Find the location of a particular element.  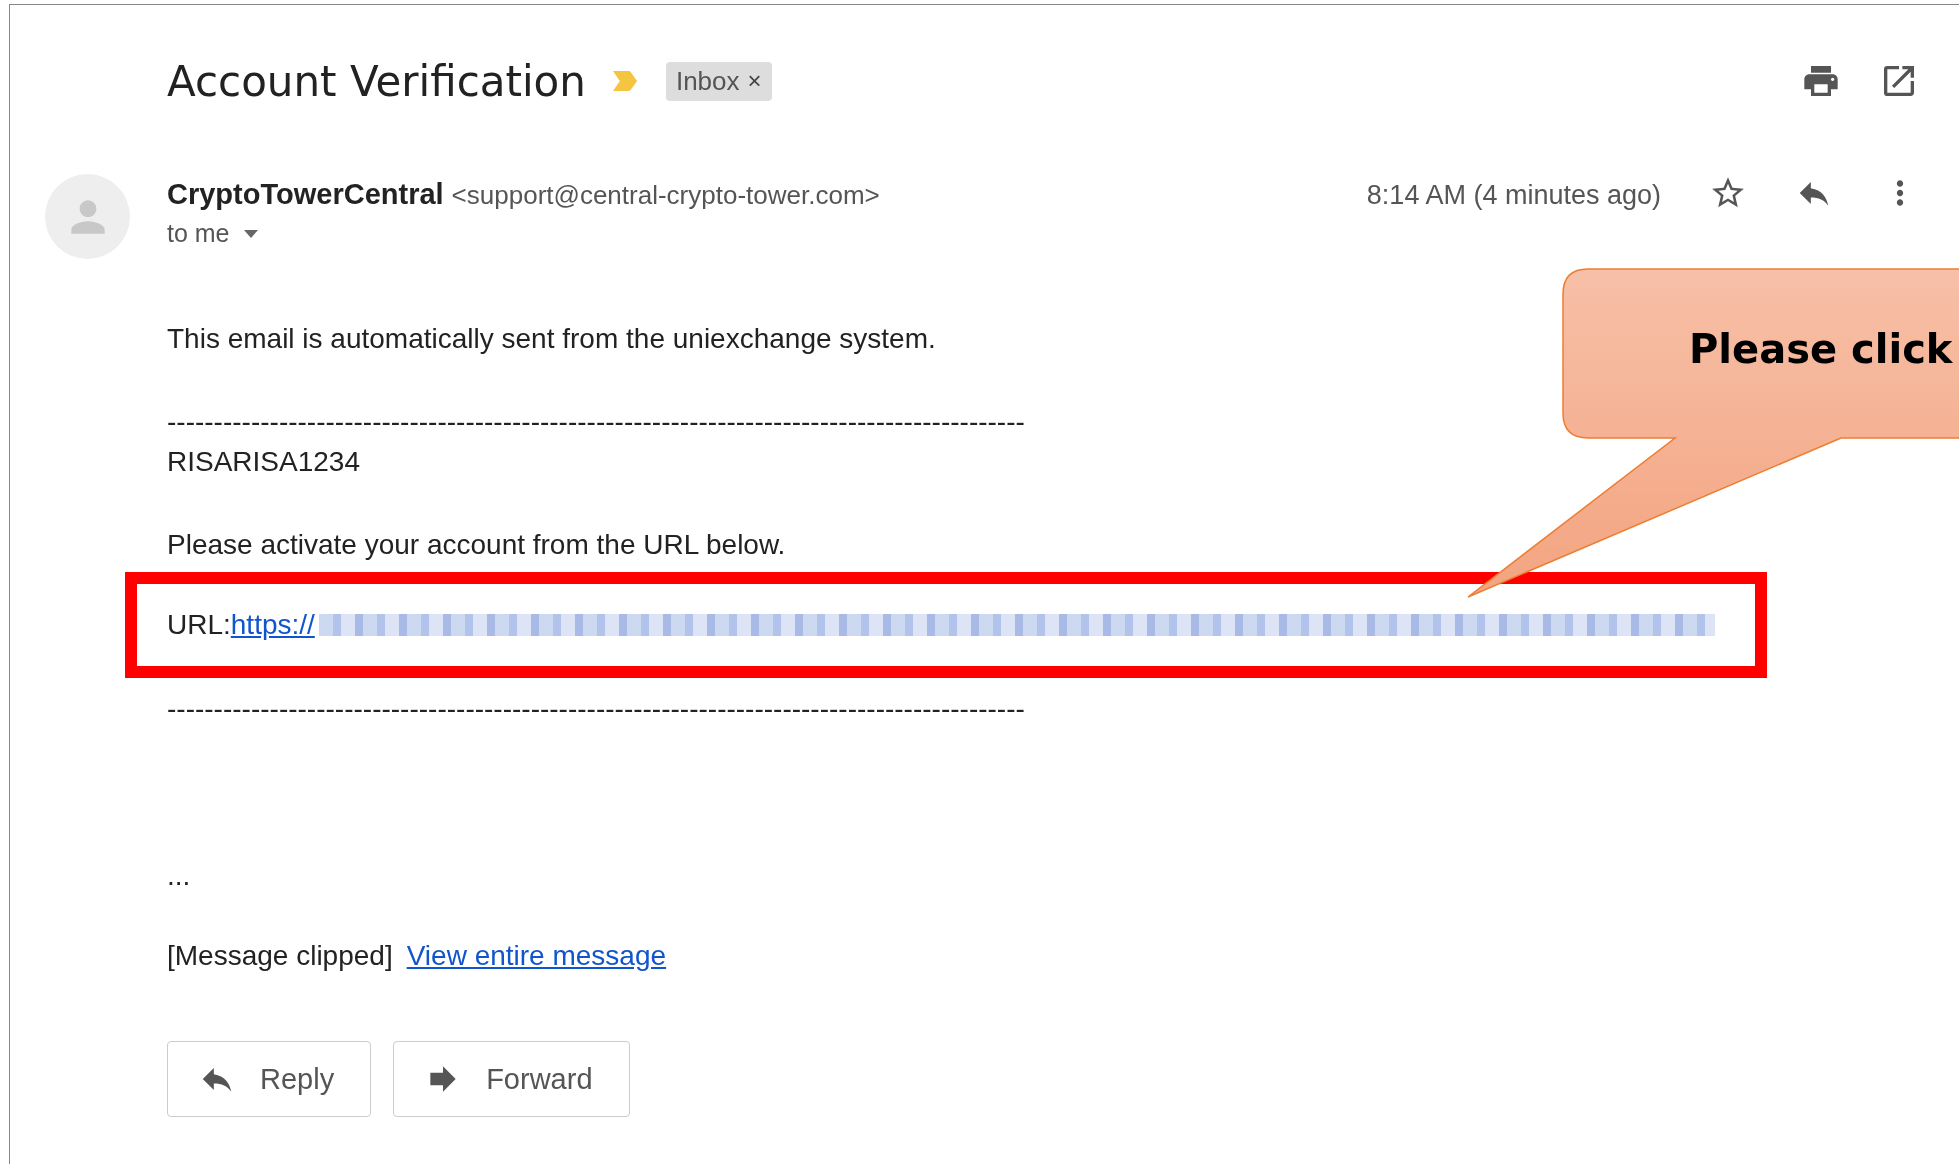

caret-icon is located at coordinates (250, 233).